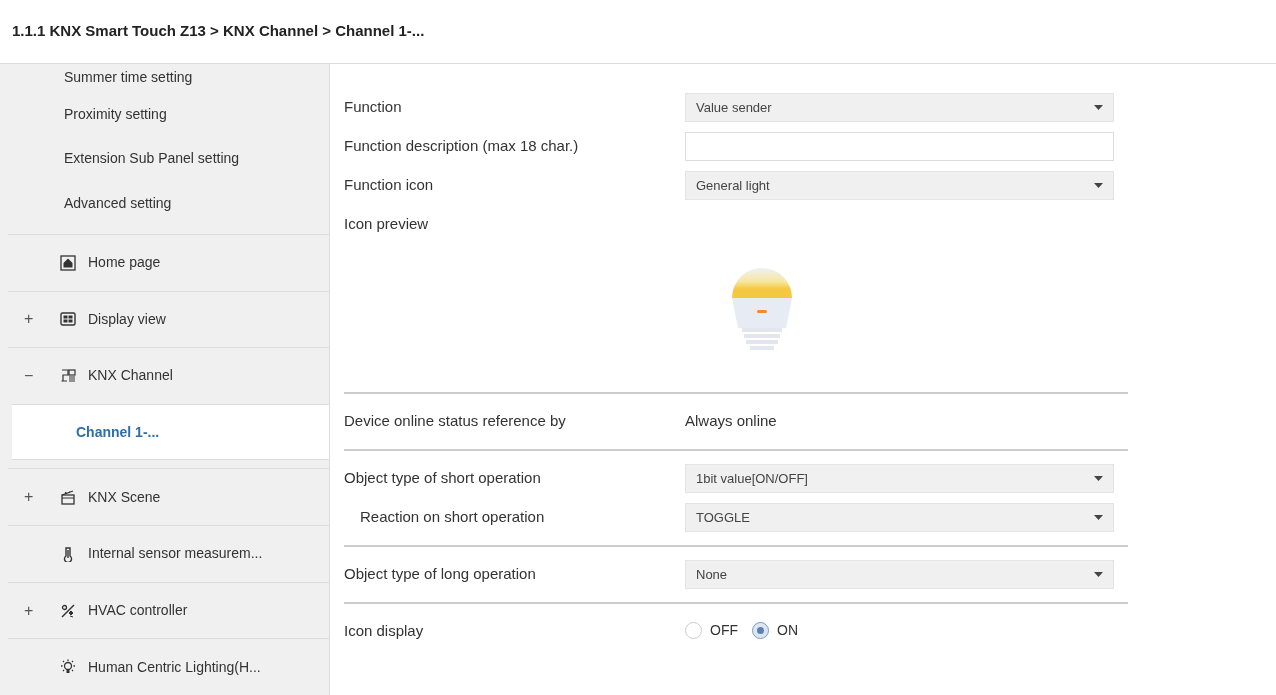 The image size is (1276, 695). I want to click on expander-toggle: −, so click(34, 376).